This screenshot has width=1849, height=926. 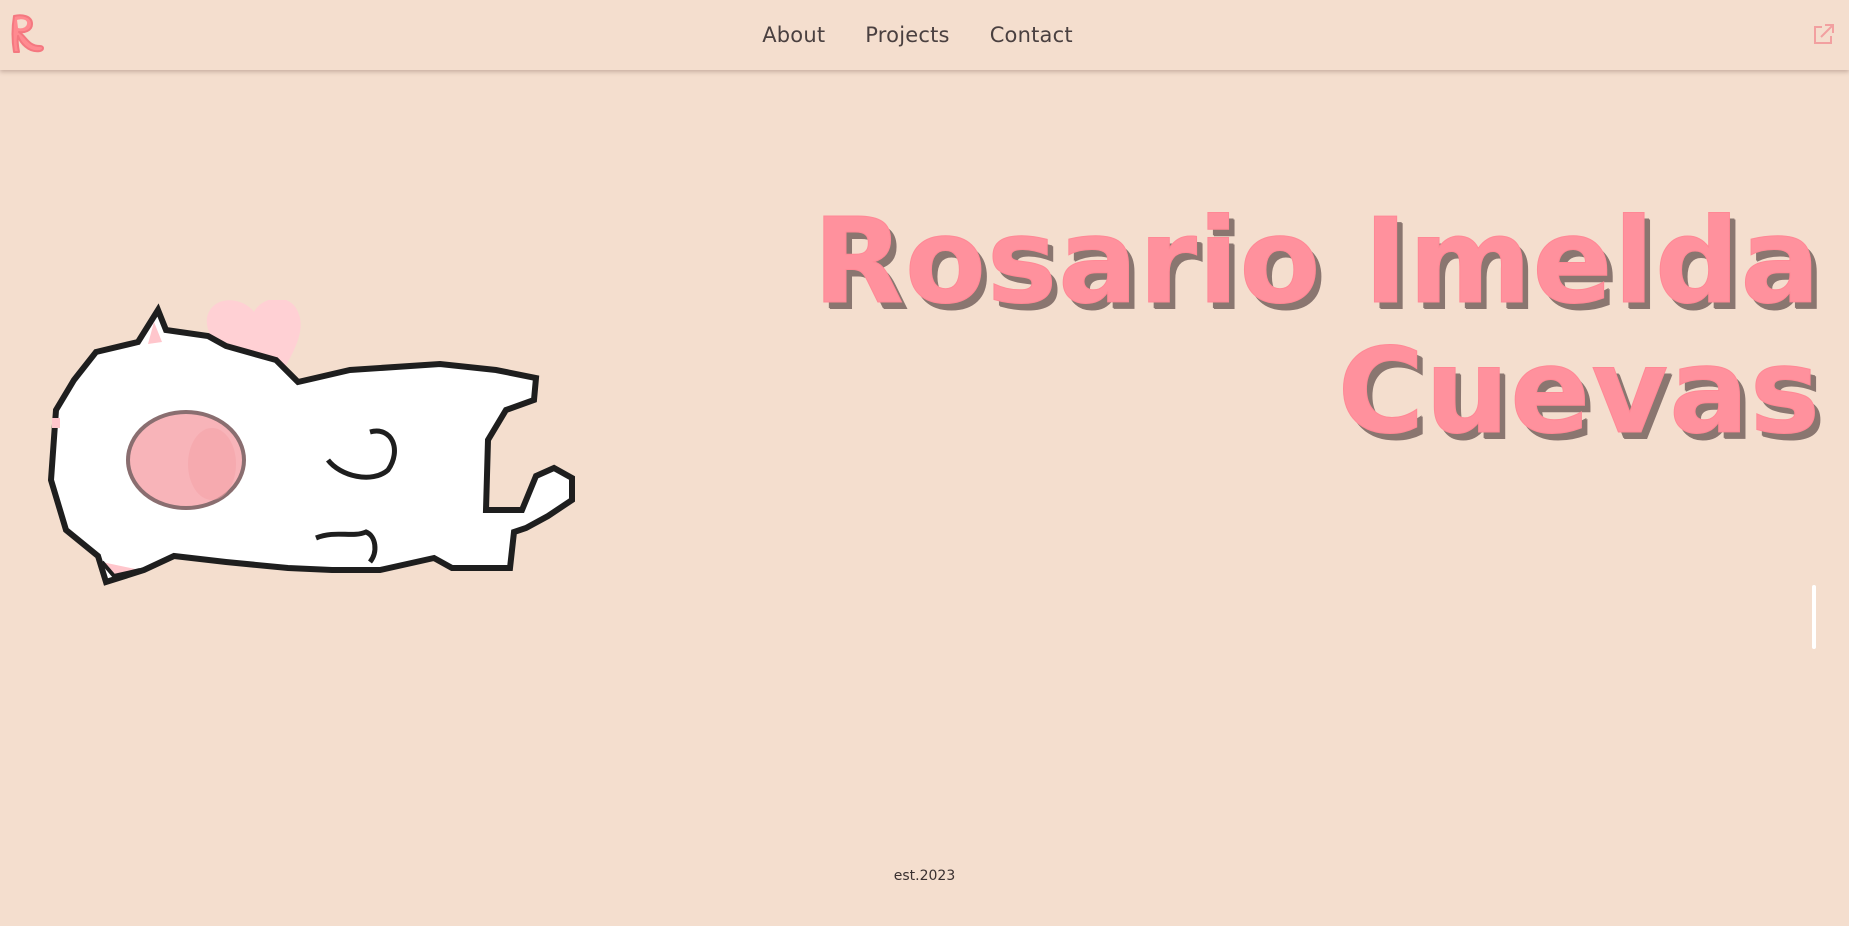 I want to click on footer-established-text: est.2023, so click(x=924, y=876).